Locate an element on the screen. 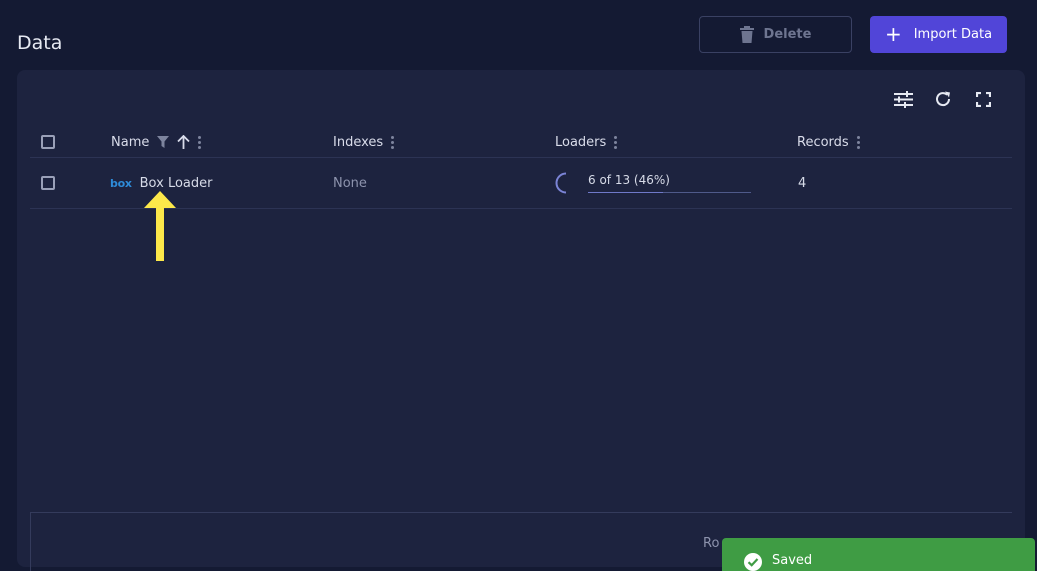  filter-icon is located at coordinates (163, 142).